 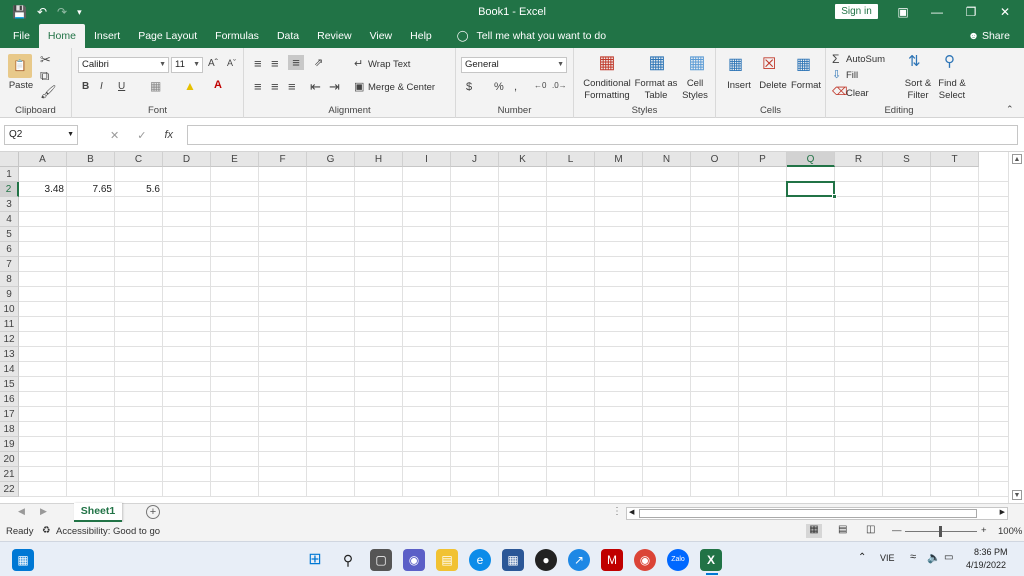 I want to click on decrease-font-icon: Aˇ, so click(x=231, y=63).